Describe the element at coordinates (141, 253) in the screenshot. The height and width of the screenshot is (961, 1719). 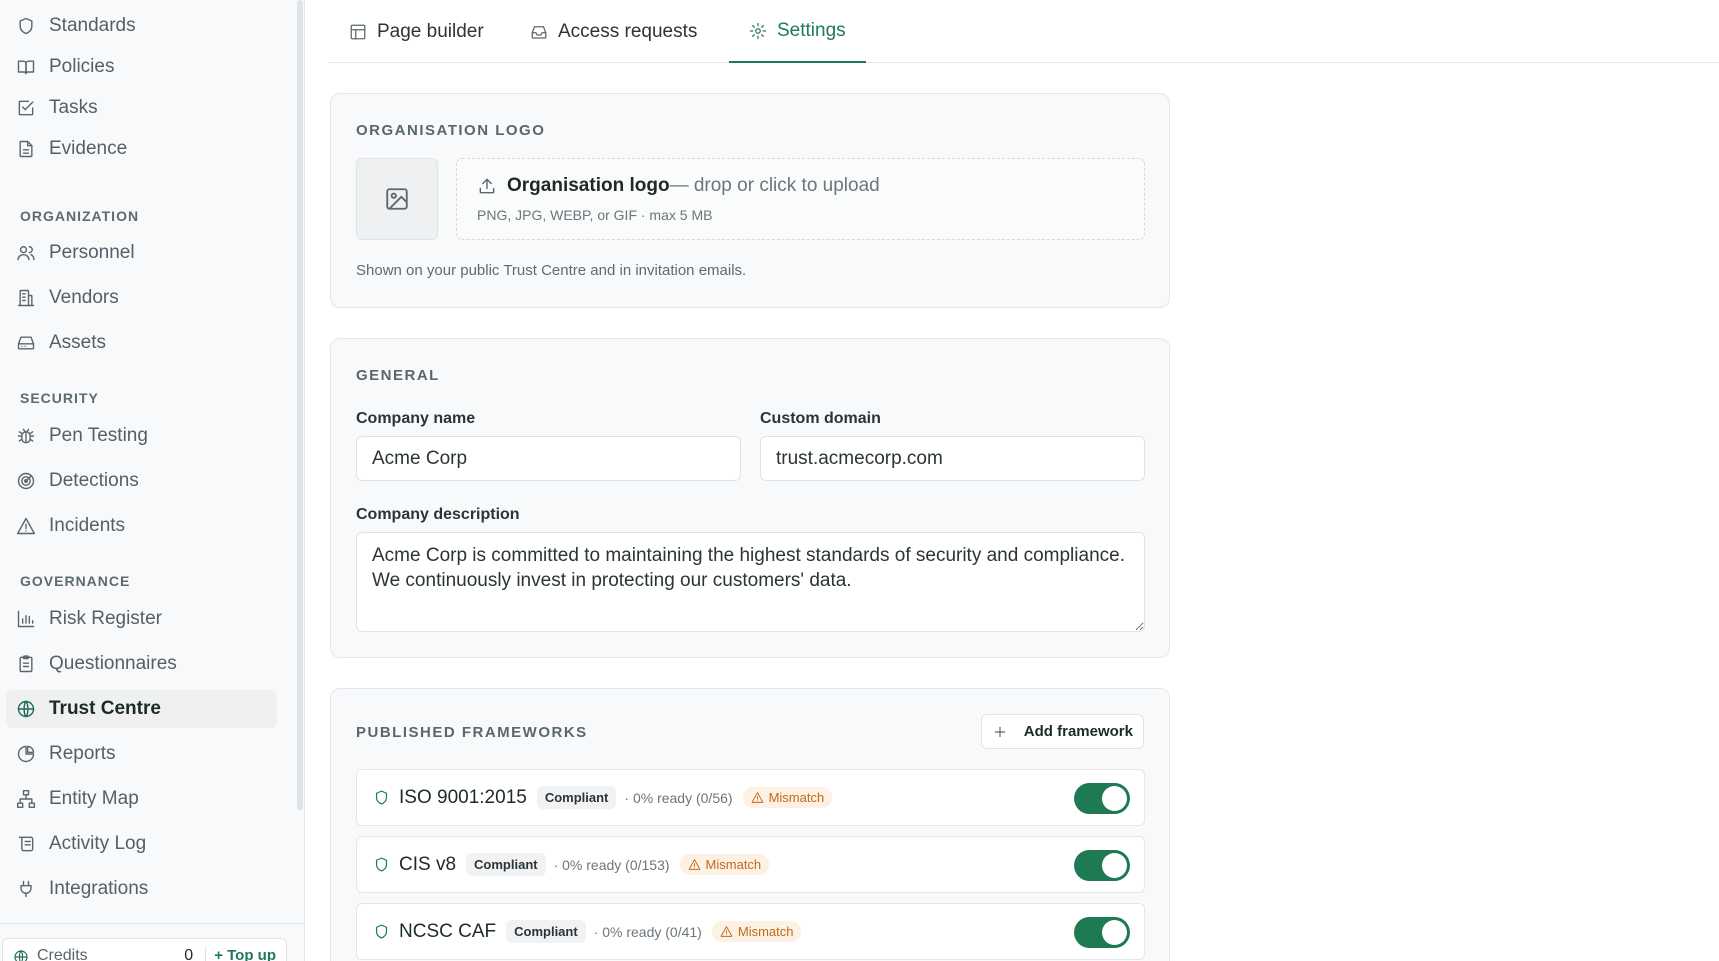
I see `sidebar-item-personnel: Personnel` at that location.